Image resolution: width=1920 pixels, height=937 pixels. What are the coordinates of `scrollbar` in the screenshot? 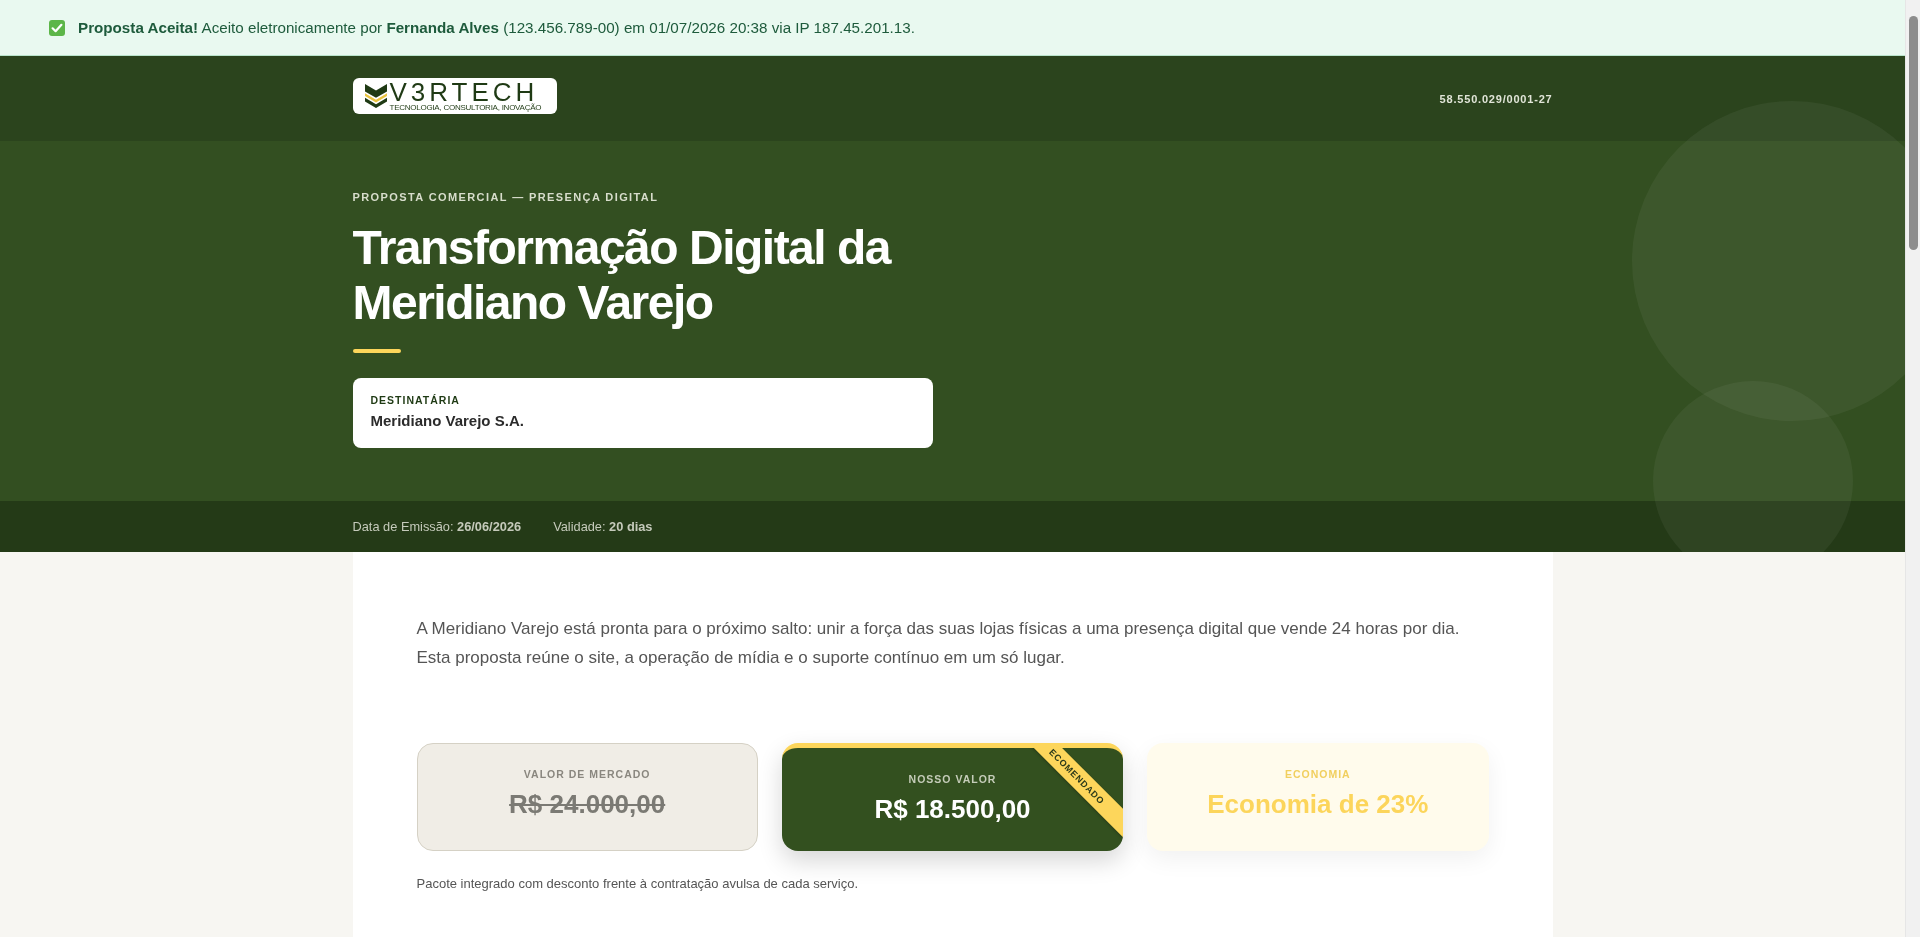 It's located at (1912, 468).